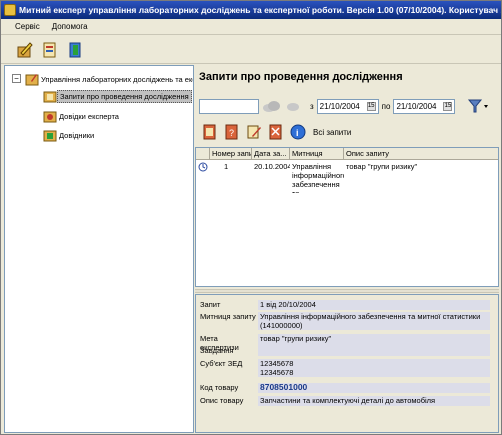 The height and width of the screenshot is (435, 502). What do you see at coordinates (416, 106) in the screenshot?
I see `date-to-value: 21/10/2004` at bounding box center [416, 106].